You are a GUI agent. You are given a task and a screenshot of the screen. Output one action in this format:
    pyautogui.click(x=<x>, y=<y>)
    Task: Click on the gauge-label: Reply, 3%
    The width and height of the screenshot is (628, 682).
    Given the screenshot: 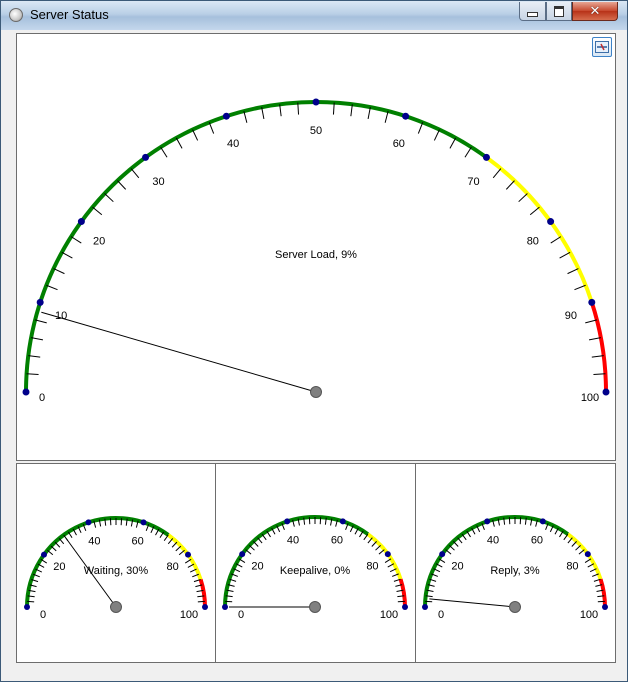 What is the action you would take?
    pyautogui.click(x=515, y=571)
    